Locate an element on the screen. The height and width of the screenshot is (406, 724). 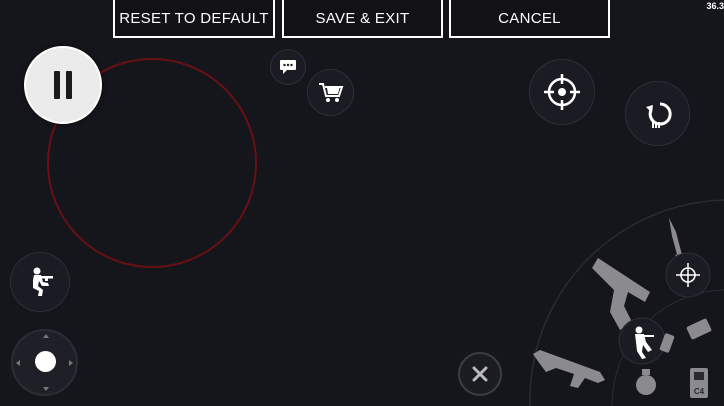
buy-menu-button is located at coordinates (330, 92).